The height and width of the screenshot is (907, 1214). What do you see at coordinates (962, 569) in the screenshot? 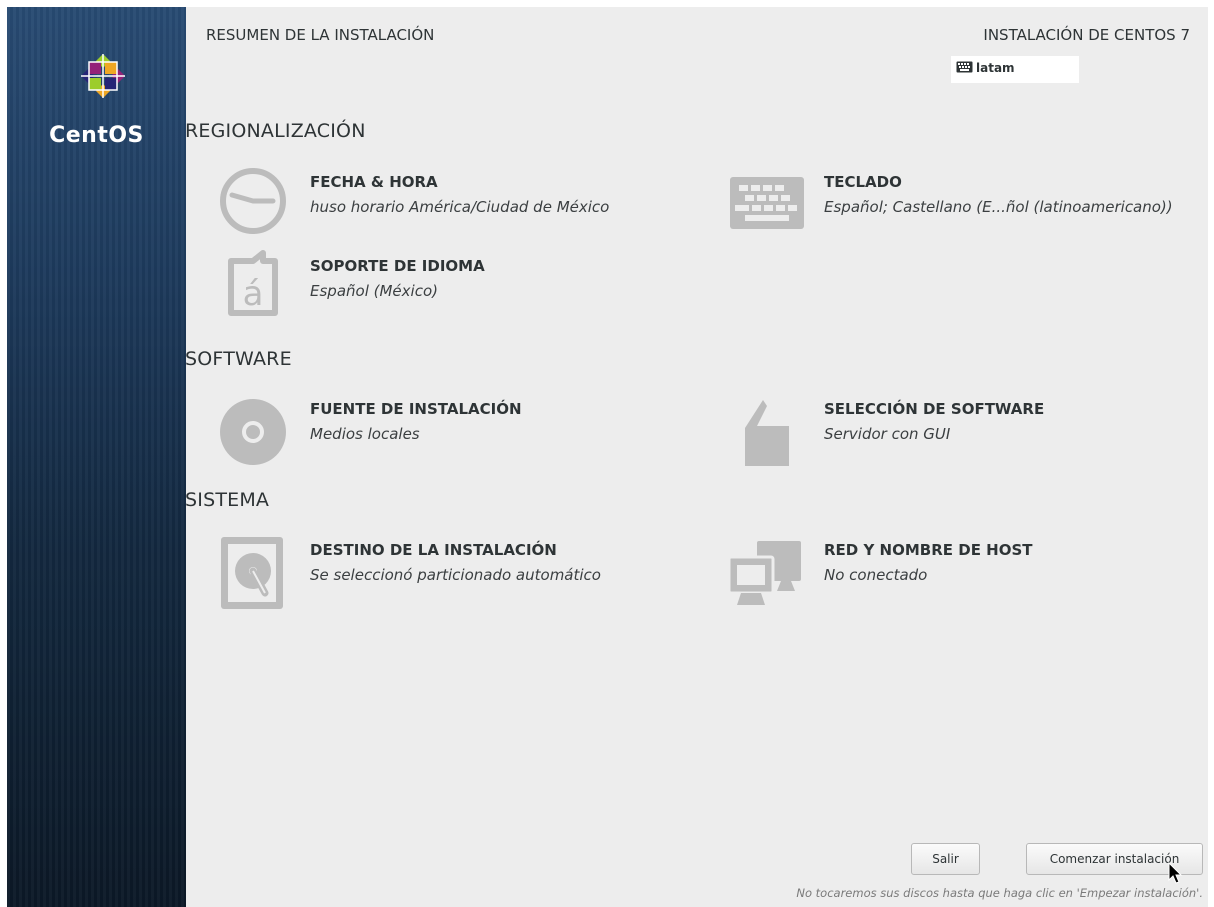
I see `spoke-network-hostname: RED Y NOMBRE DE HOST No conectado` at bounding box center [962, 569].